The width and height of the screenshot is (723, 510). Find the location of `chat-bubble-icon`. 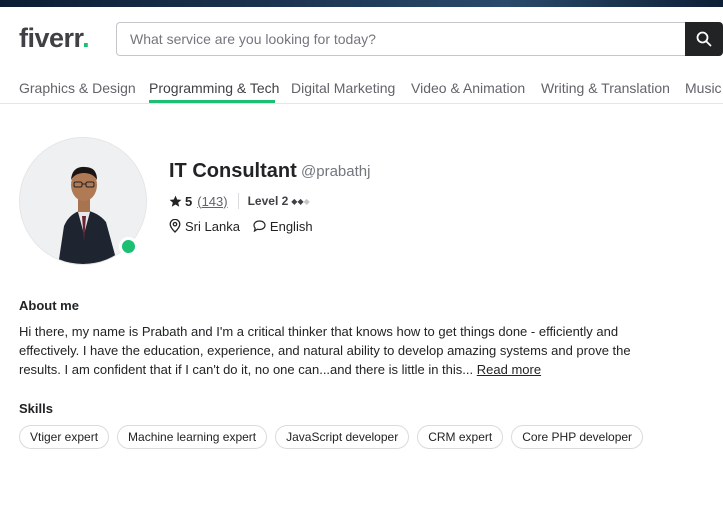

chat-bubble-icon is located at coordinates (259, 226).